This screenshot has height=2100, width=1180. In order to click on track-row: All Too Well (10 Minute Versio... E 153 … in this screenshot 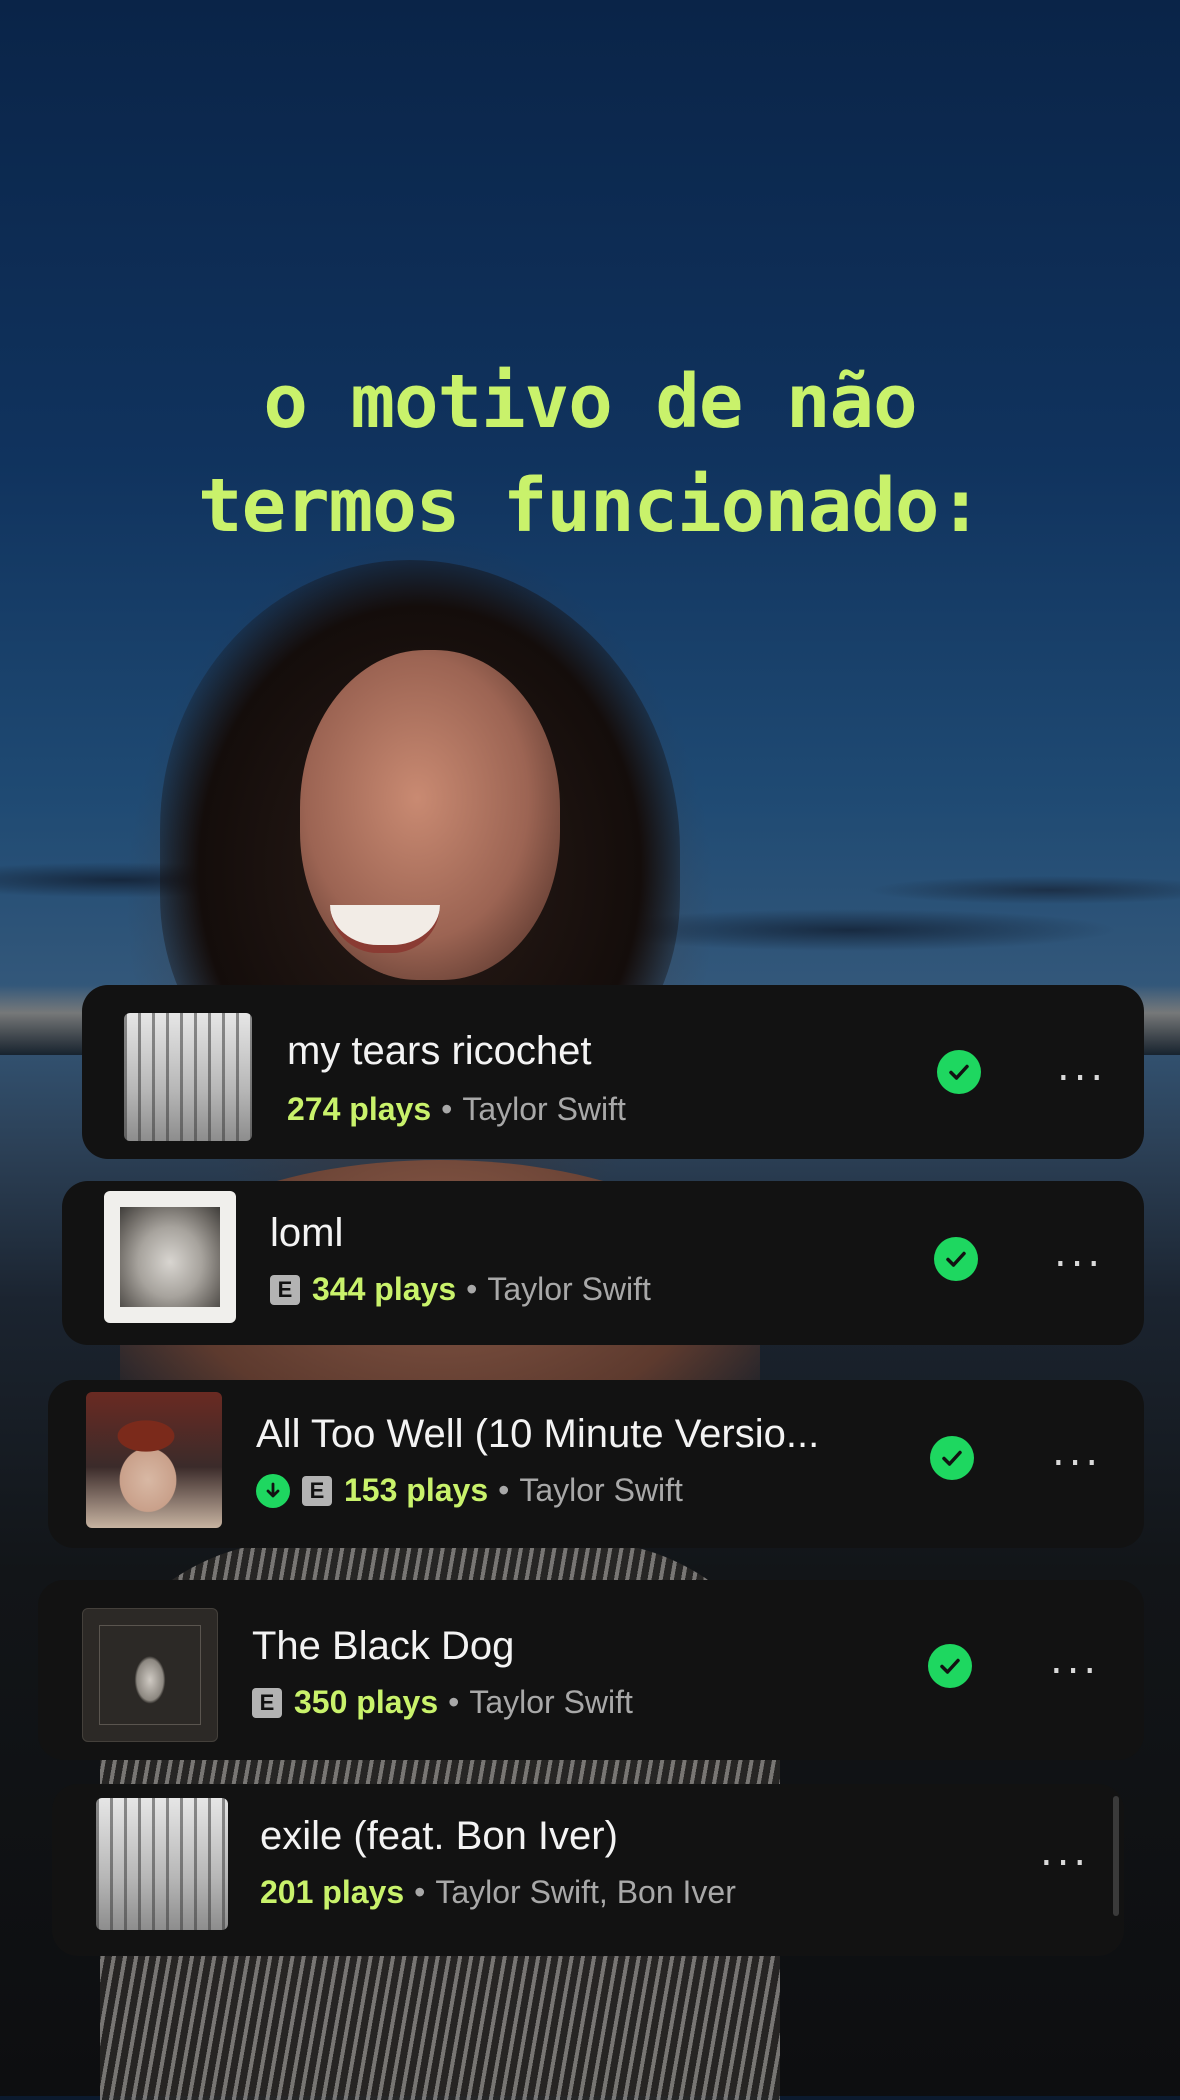, I will do `click(596, 1464)`.